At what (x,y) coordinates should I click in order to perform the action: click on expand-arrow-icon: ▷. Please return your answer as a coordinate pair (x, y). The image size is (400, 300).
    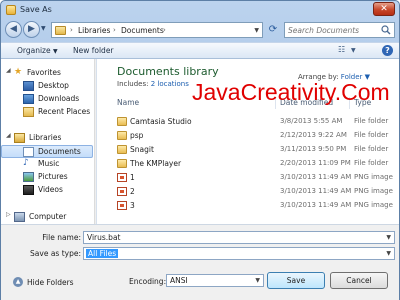
    Looking at the image, I should click on (8, 214).